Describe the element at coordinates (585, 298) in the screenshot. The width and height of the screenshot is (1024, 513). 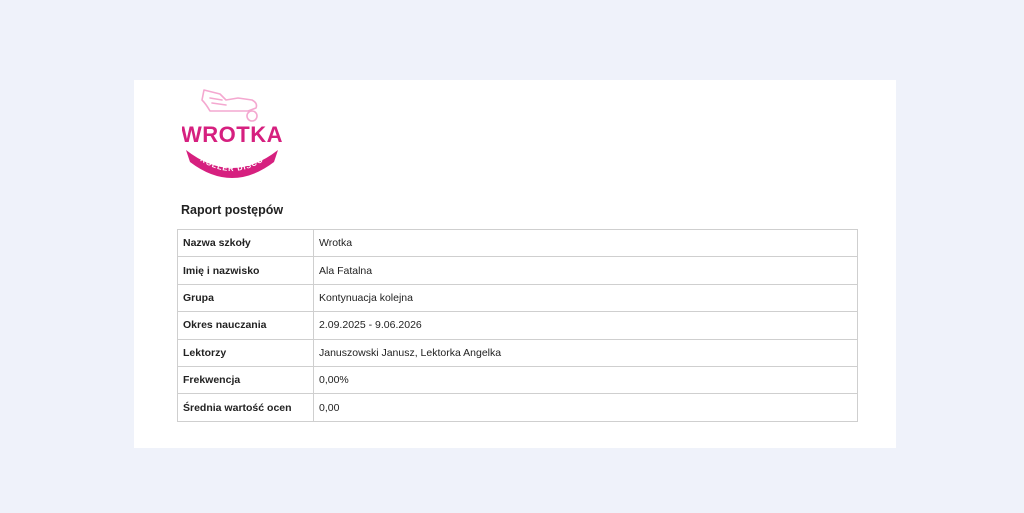
I see `row-value: Kontynuacja kolejna` at that location.